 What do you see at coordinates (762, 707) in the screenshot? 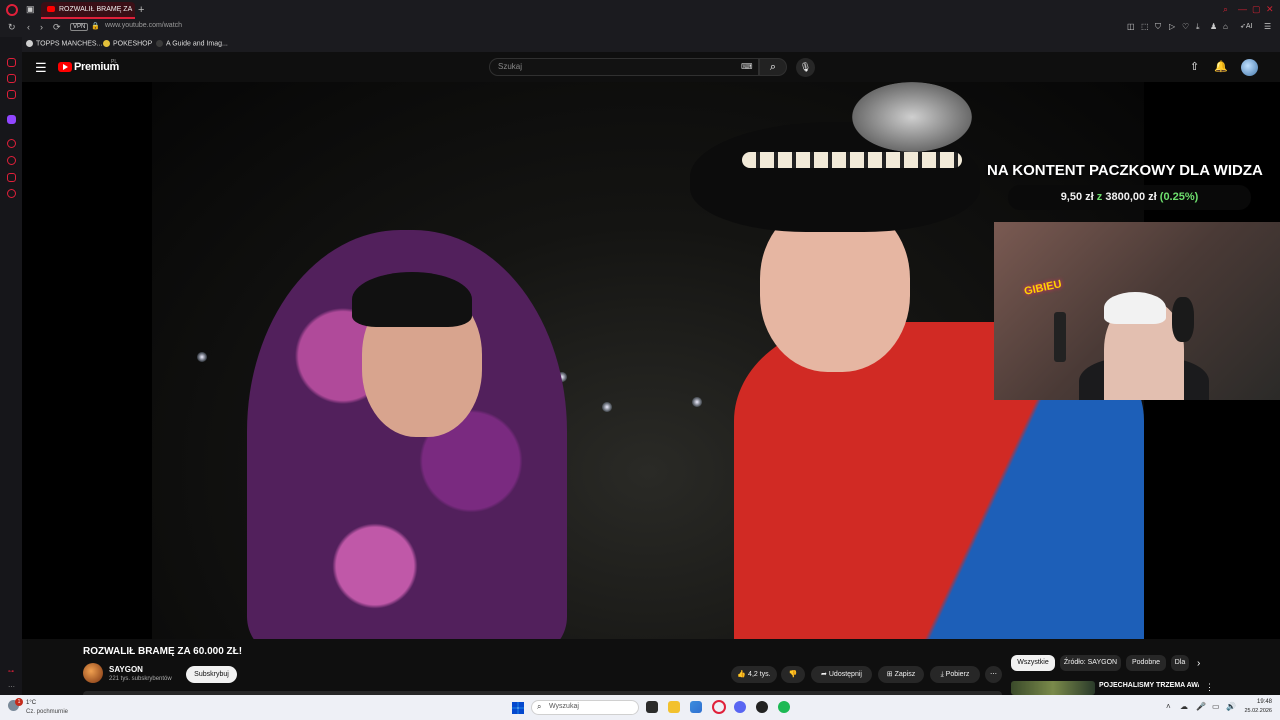
I see `obs-icon` at bounding box center [762, 707].